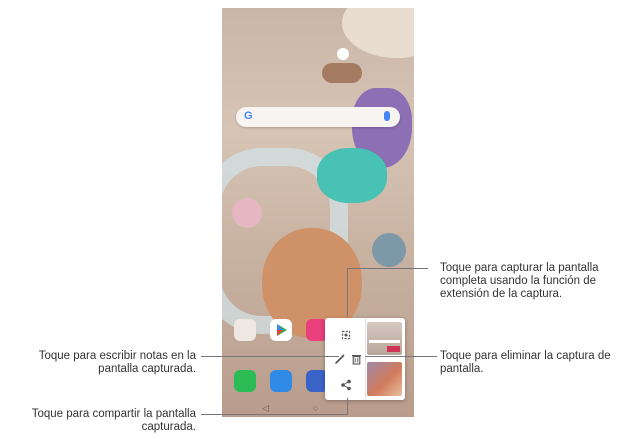 The width and height of the screenshot is (636, 439). Describe the element at coordinates (315, 408) in the screenshot. I see `home-icon: ○` at that location.